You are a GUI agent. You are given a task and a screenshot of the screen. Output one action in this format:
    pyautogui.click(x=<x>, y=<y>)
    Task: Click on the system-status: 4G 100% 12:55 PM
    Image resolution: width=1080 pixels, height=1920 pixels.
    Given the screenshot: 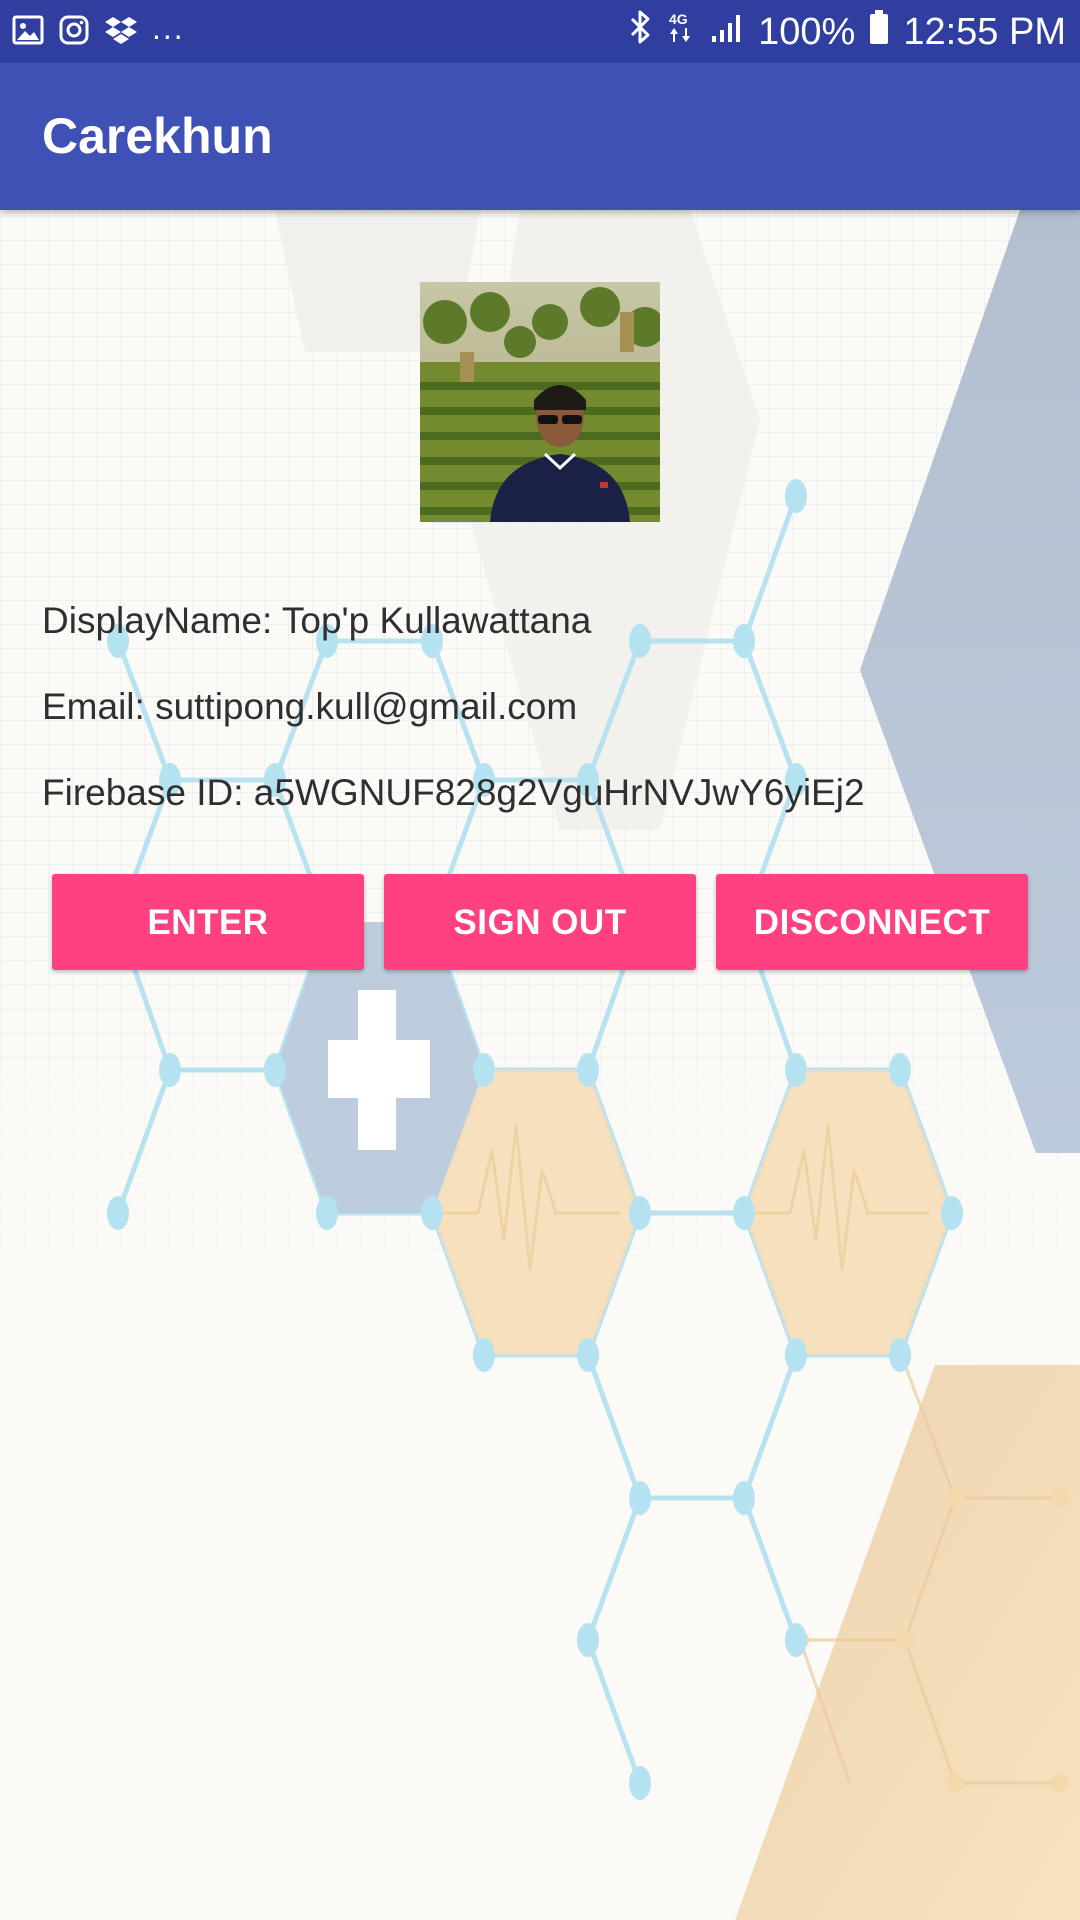 What is the action you would take?
    pyautogui.click(x=847, y=32)
    